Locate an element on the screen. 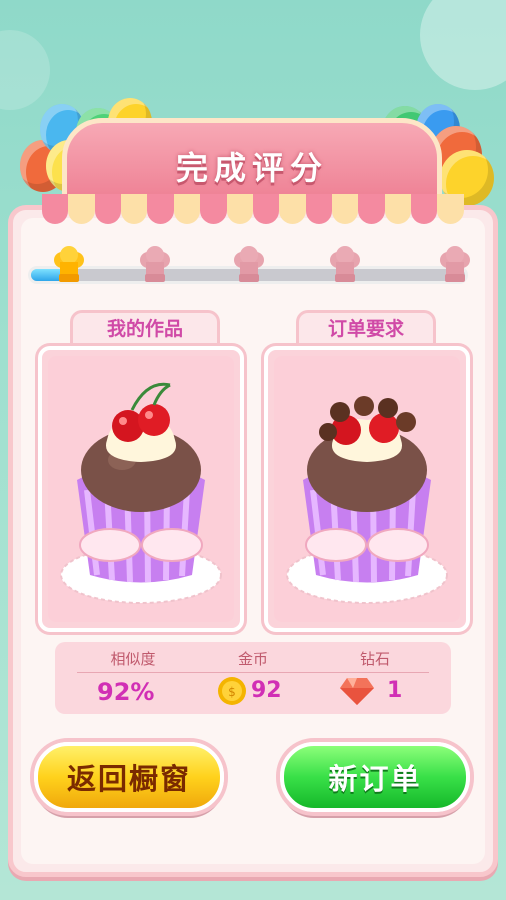 The image size is (506, 900). order-request-card is located at coordinates (367, 489).